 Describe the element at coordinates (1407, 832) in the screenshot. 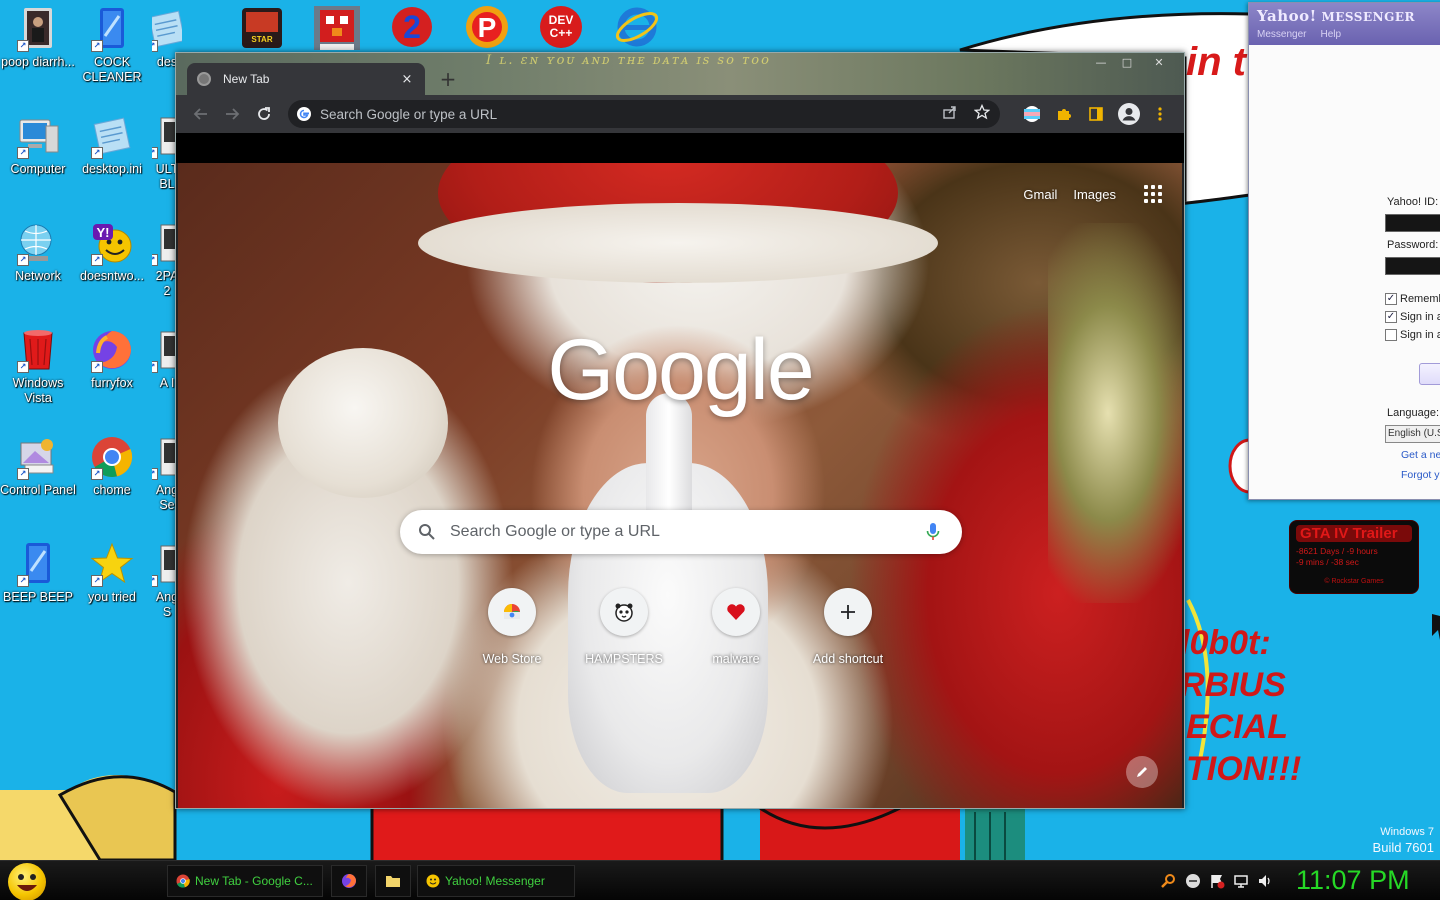

I see `watermark-line-1: Windows 7` at that location.